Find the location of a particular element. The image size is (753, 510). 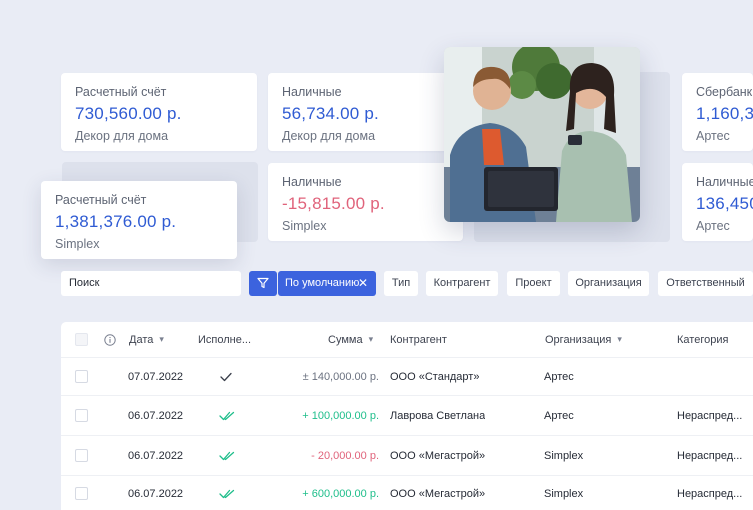

column-counterparty: Контрагент is located at coordinates (418, 339).